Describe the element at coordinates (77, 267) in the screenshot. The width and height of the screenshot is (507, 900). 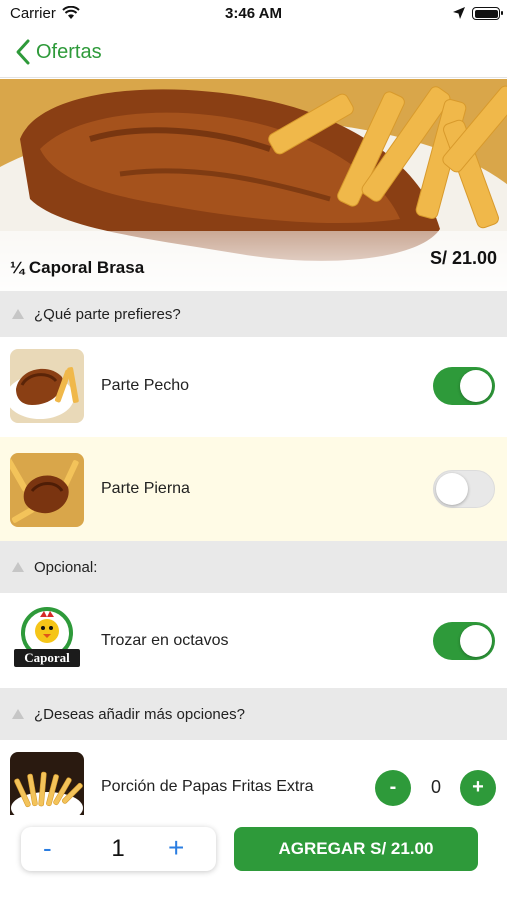
I see `product-name: ¼ Caporal Brasa` at that location.